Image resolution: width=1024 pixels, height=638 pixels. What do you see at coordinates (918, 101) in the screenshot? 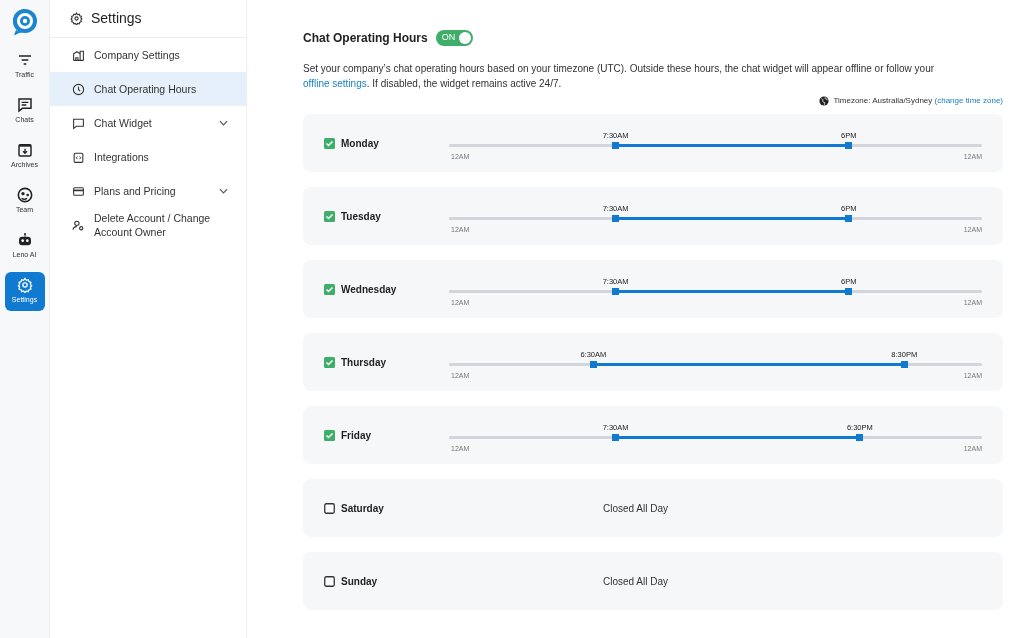
I see `timezone-text: Timezone: Australia/Sydney (change time zone)` at bounding box center [918, 101].